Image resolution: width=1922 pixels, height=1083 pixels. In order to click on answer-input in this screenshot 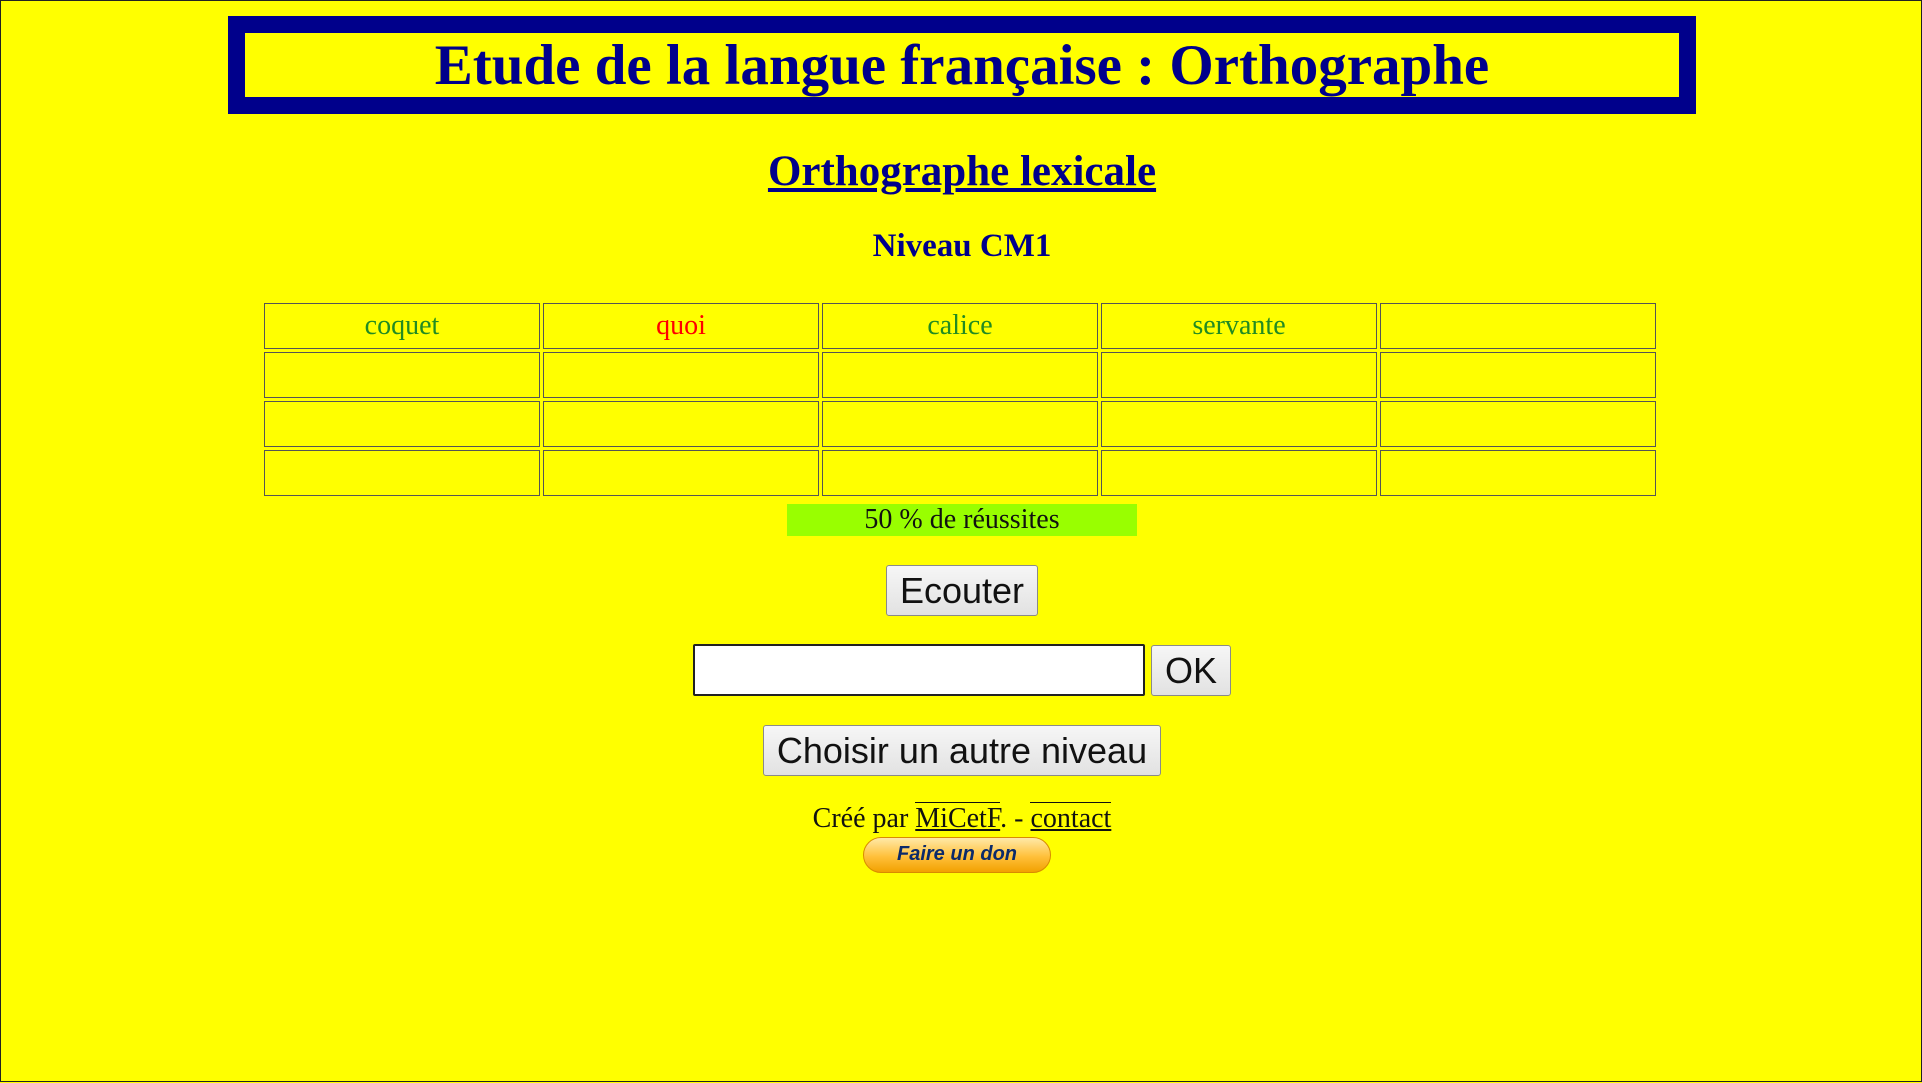, I will do `click(919, 670)`.